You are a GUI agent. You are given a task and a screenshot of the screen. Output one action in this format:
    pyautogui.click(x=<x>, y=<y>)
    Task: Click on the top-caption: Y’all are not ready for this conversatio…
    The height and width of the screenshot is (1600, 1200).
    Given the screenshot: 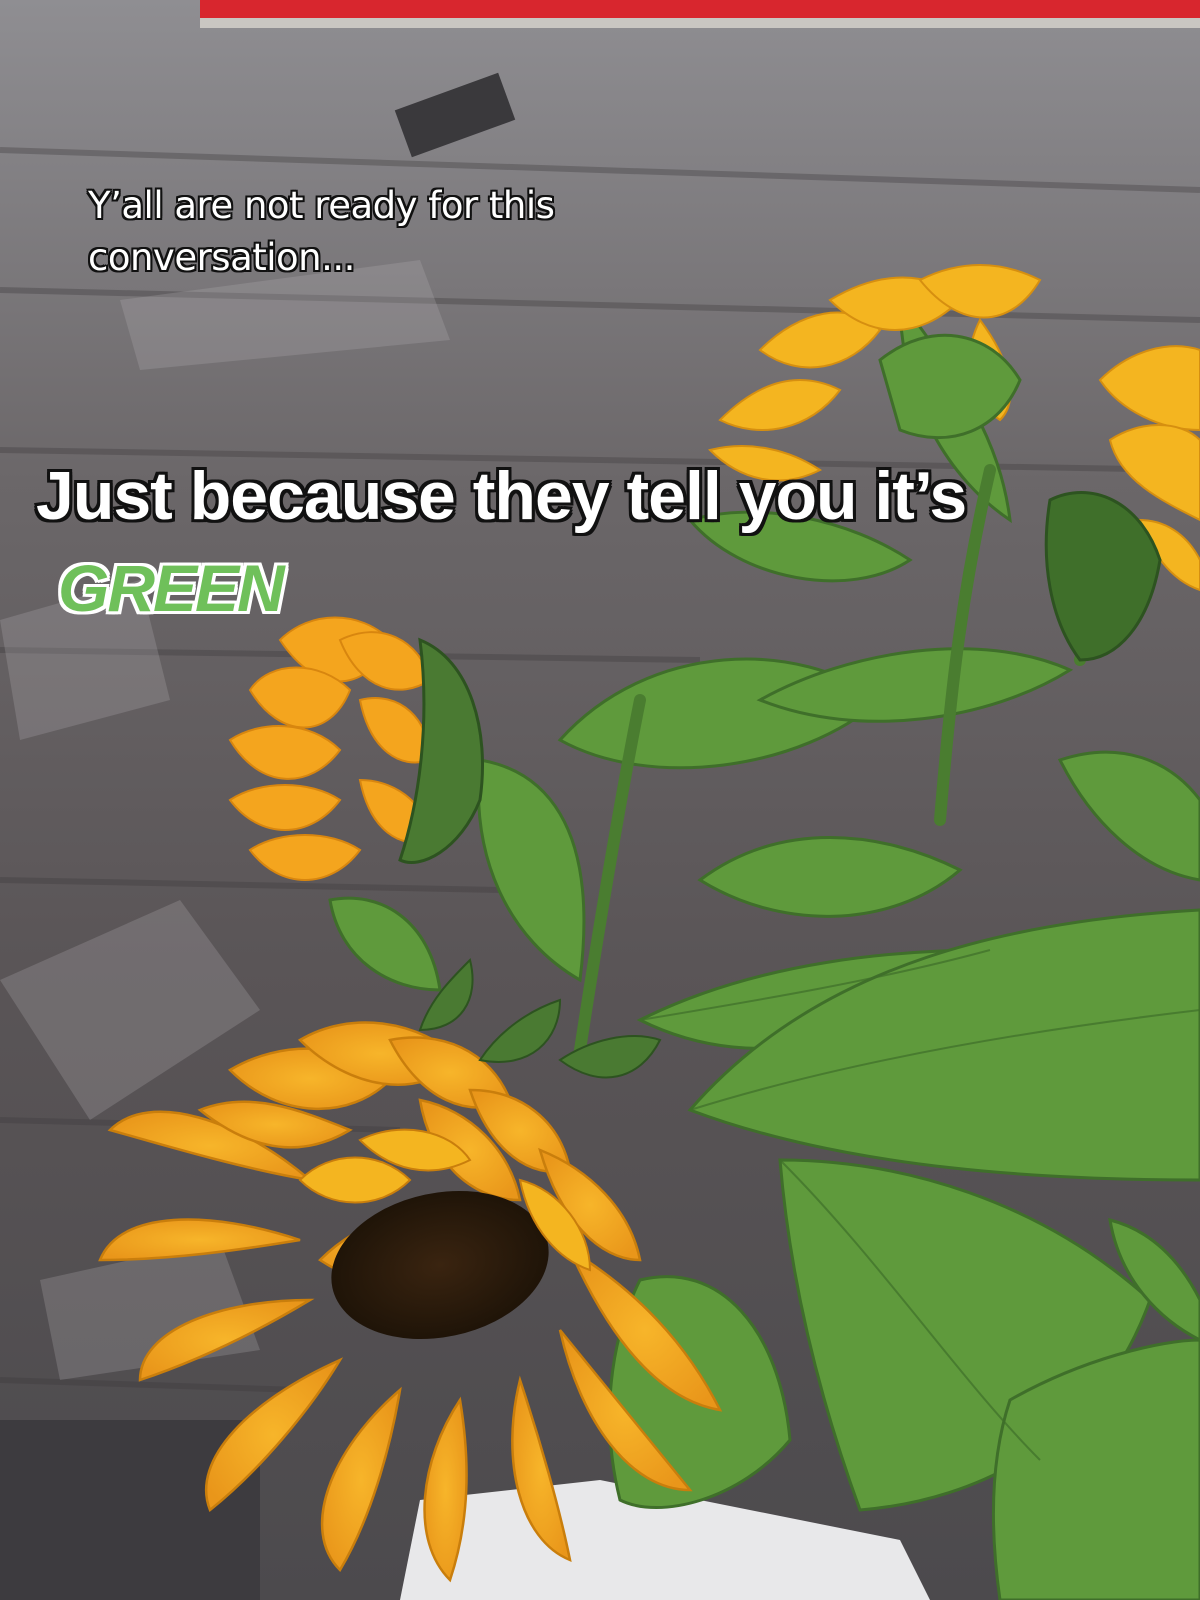 What is the action you would take?
    pyautogui.click(x=368, y=232)
    